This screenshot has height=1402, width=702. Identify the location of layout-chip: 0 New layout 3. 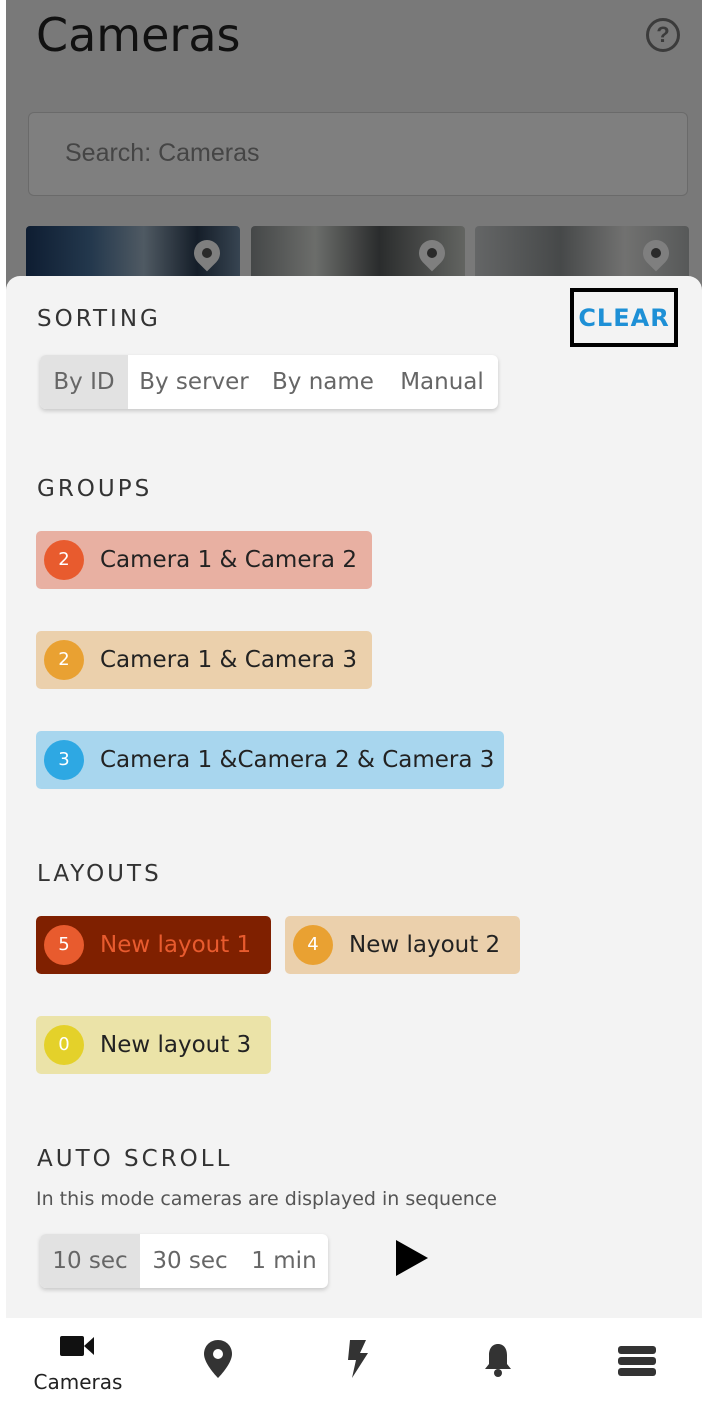
(153, 1045).